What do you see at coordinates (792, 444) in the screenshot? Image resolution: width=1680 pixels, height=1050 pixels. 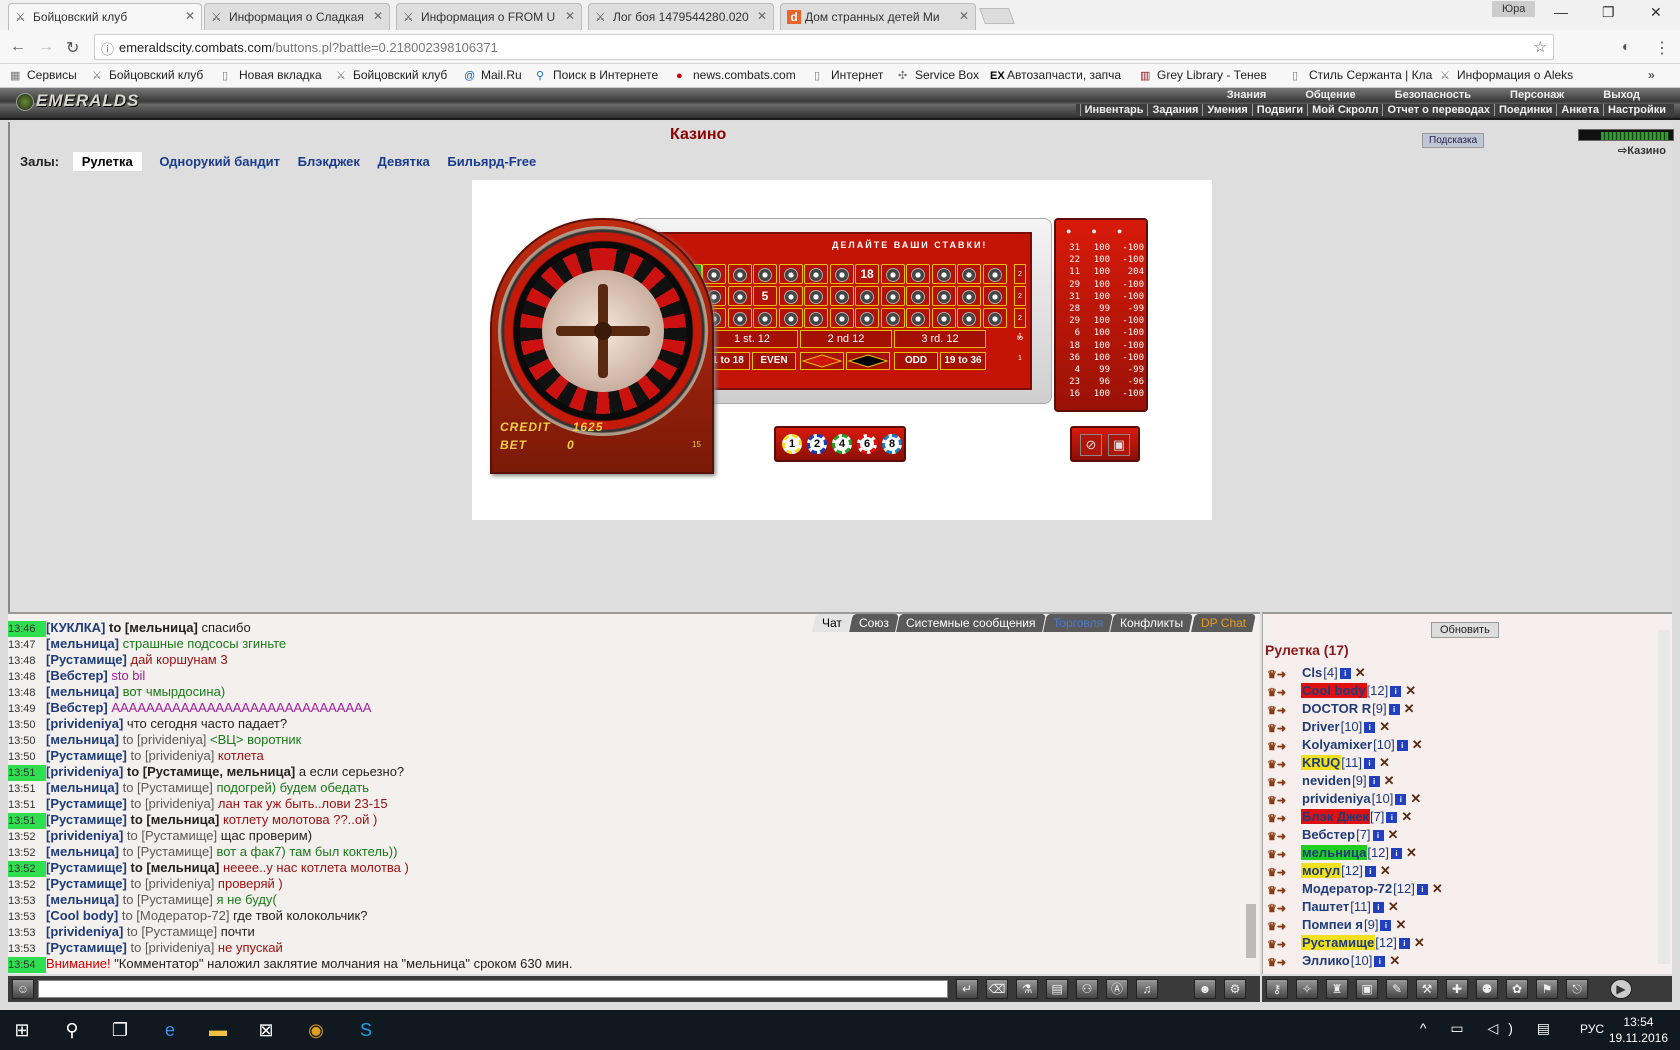 I see `chip-1-button: 1` at bounding box center [792, 444].